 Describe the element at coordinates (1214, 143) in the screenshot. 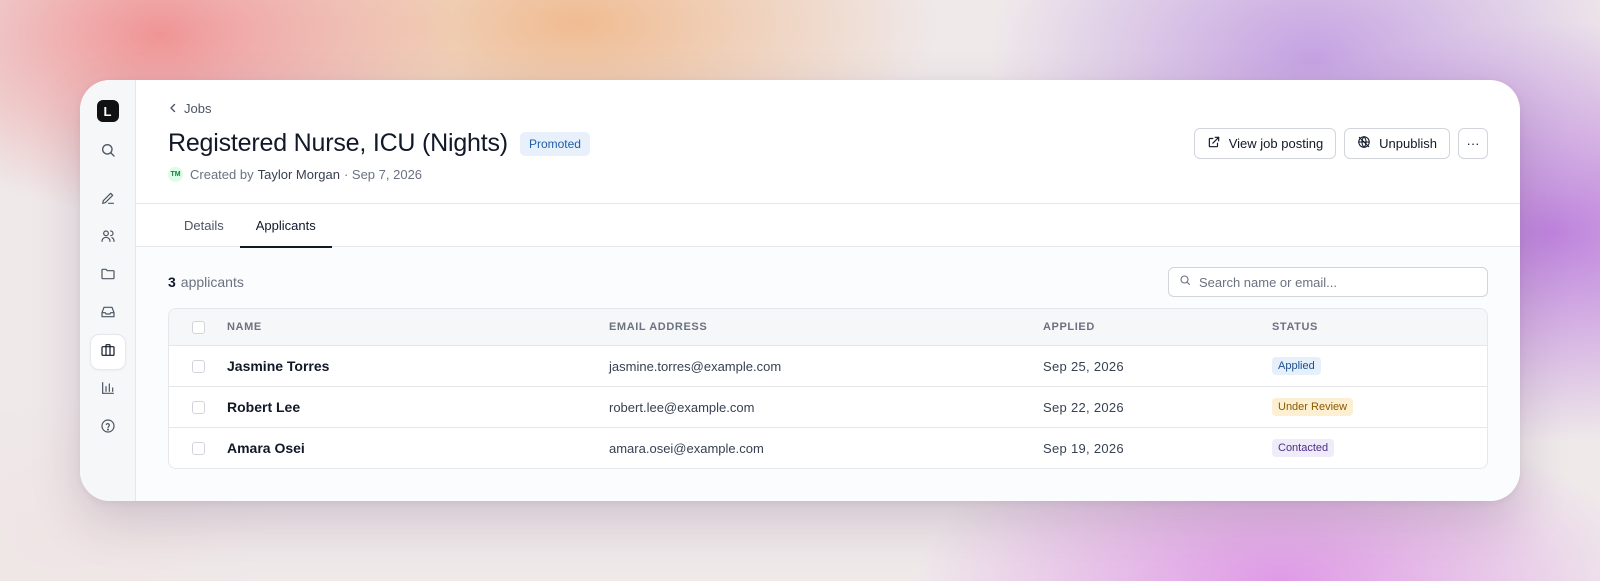

I see `external-link-icon` at that location.